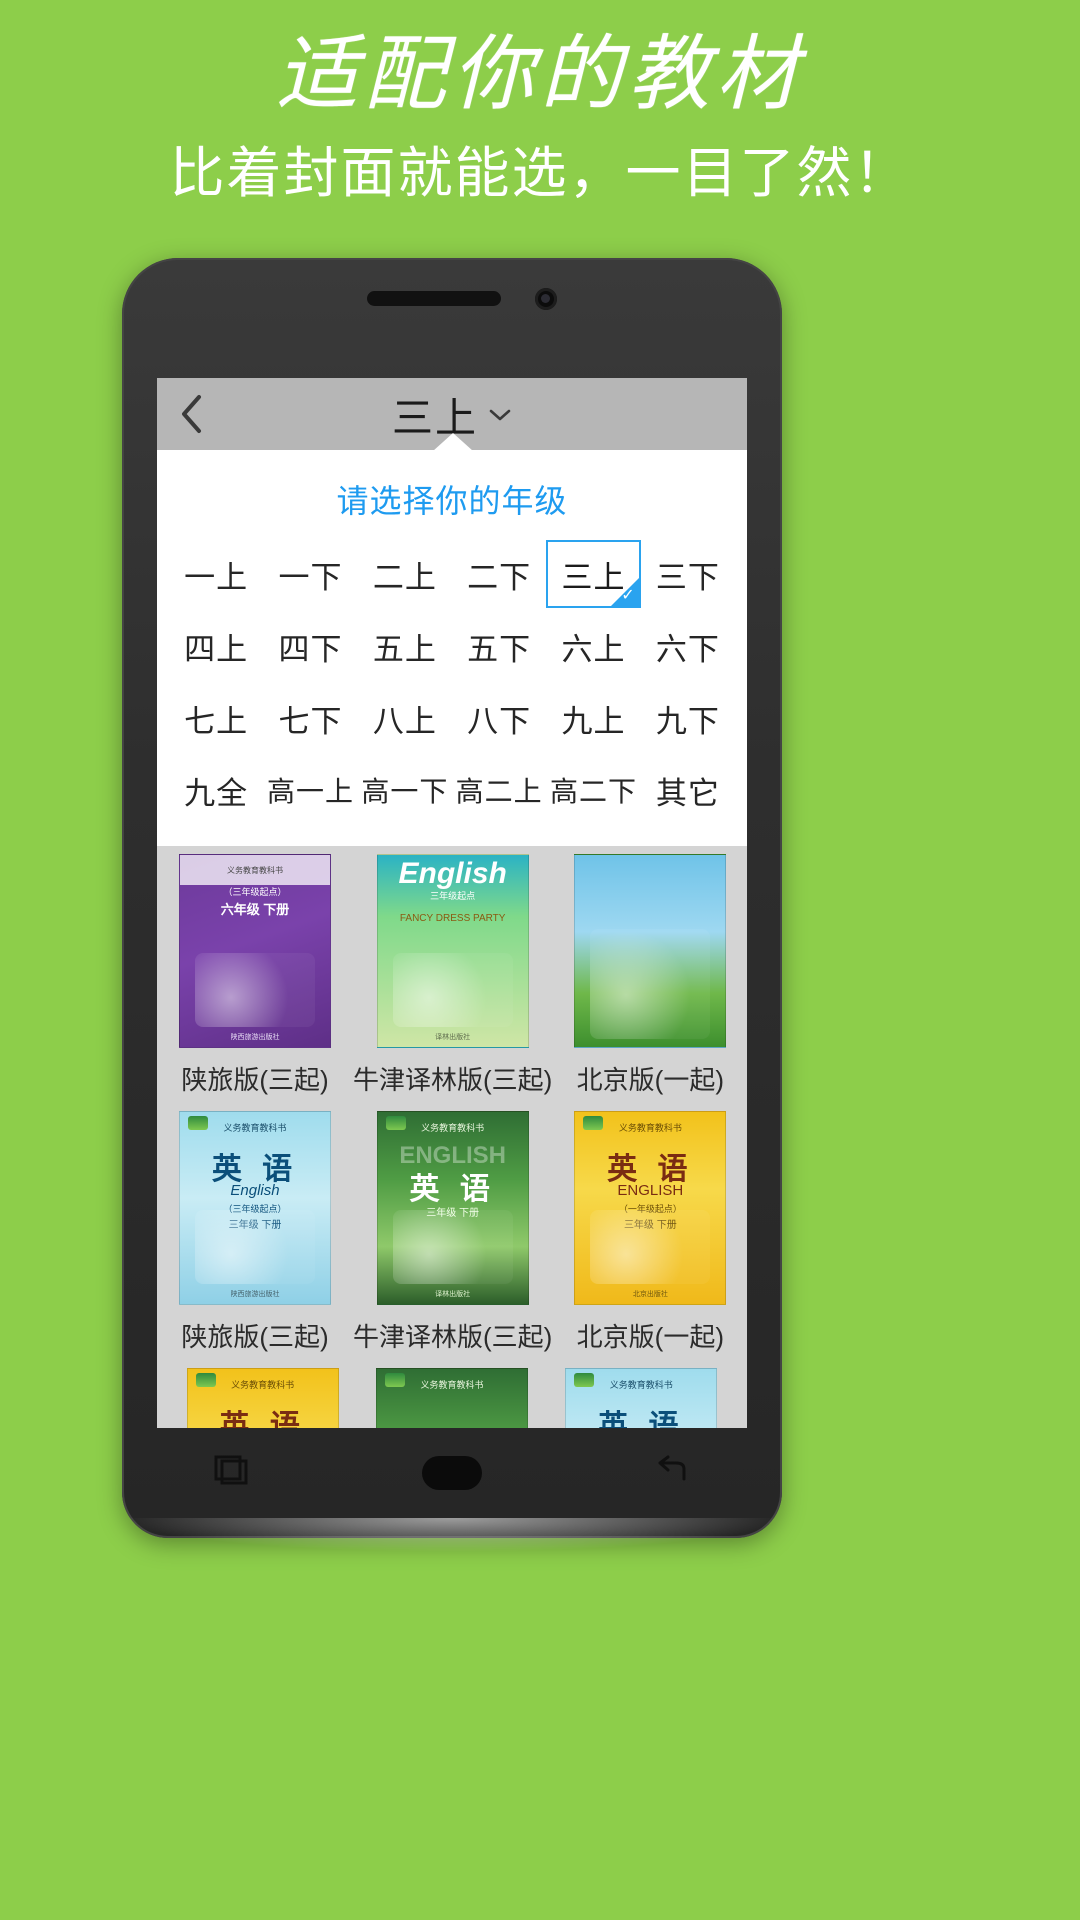  I want to click on android-navigation-bar, so click(452, 1473).